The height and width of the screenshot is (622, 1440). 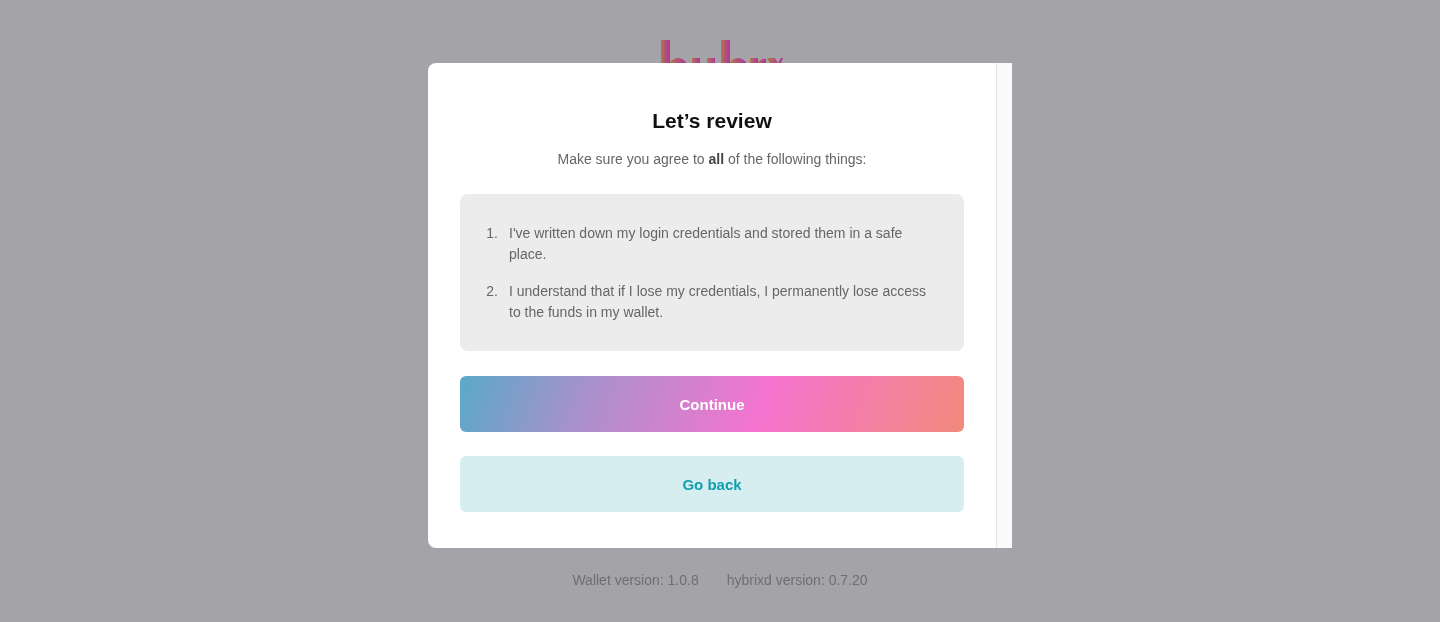 What do you see at coordinates (712, 484) in the screenshot?
I see `back-button: Go back` at bounding box center [712, 484].